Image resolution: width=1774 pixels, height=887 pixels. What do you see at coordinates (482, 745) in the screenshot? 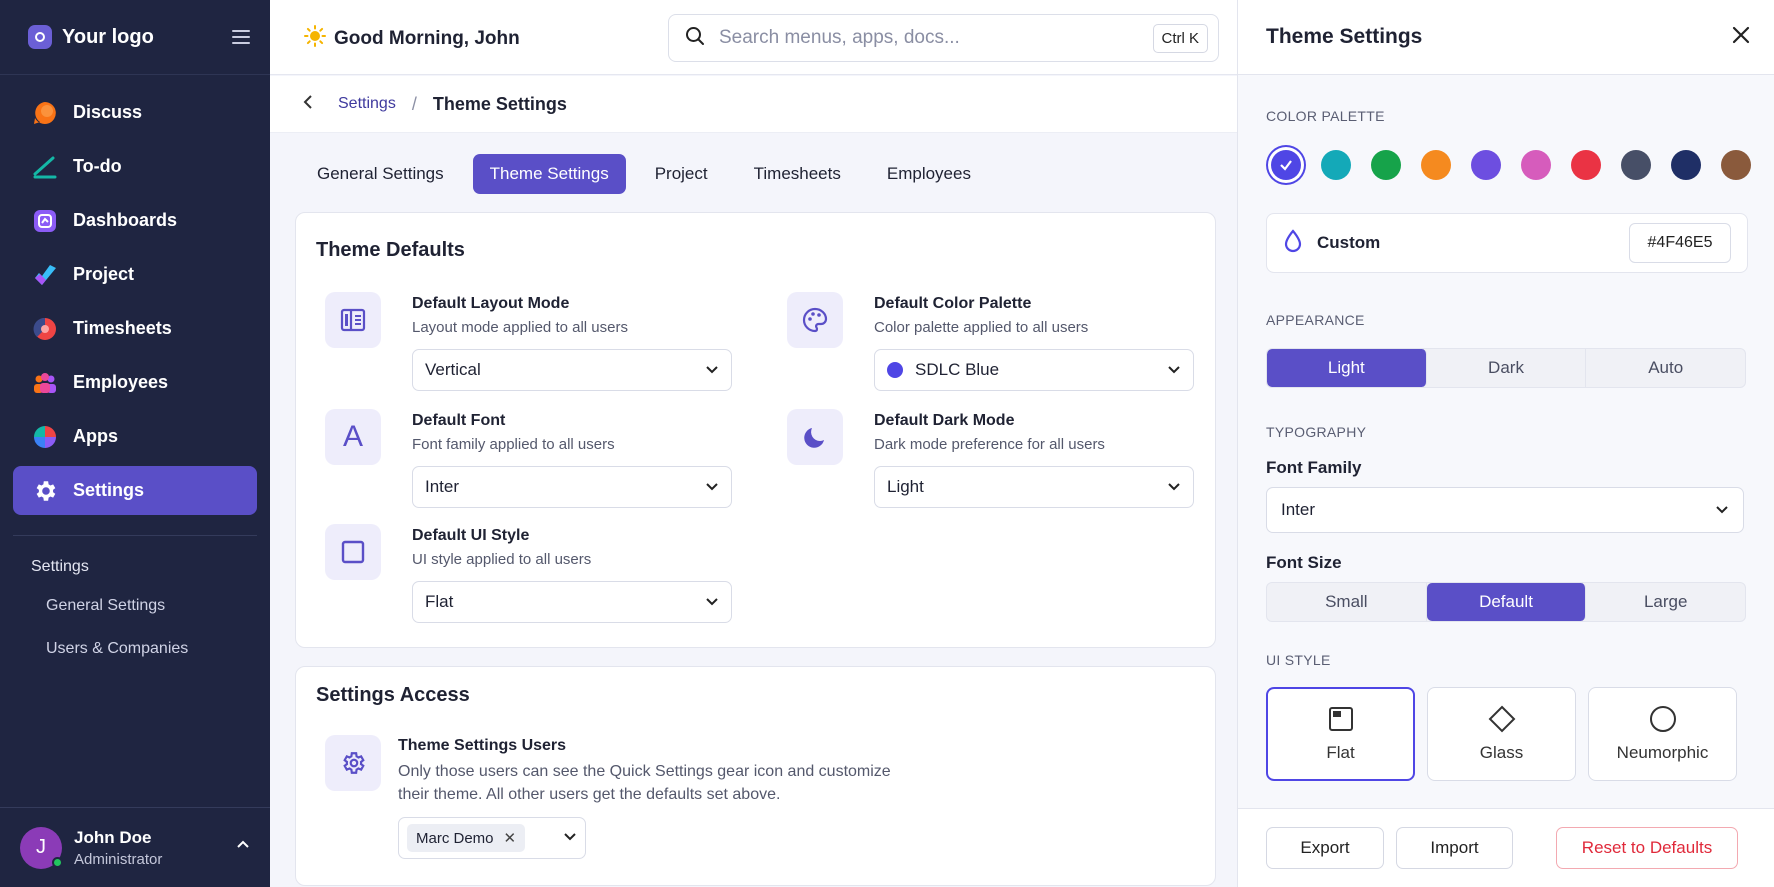
I see `theme-settings-users-label: Theme Settings Users` at bounding box center [482, 745].